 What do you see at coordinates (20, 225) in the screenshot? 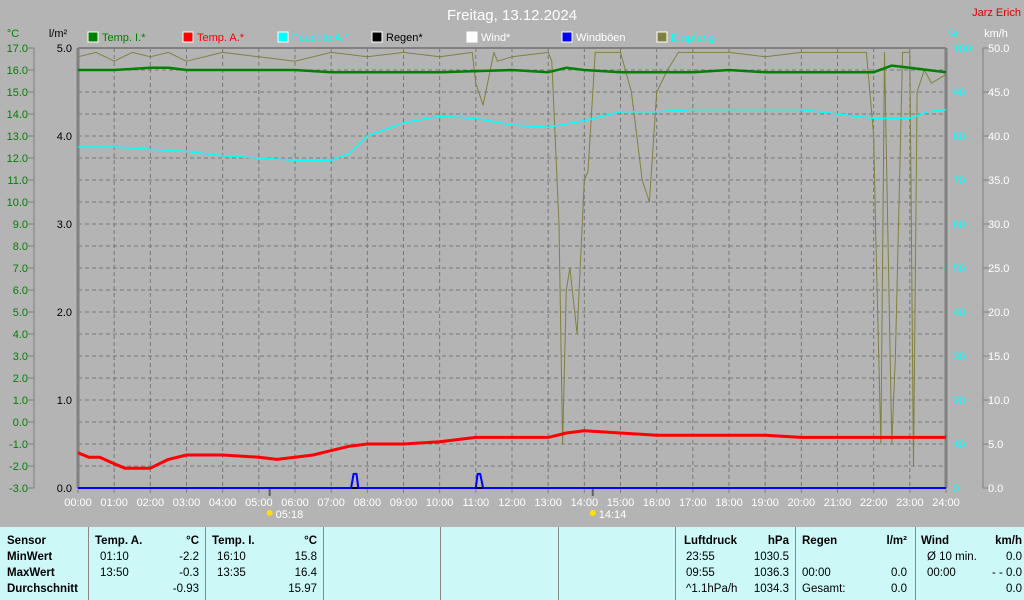
I see `temp-axis-tick-label: 9.0` at bounding box center [20, 225].